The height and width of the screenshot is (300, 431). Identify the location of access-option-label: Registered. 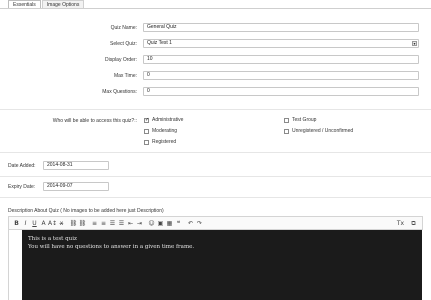
(164, 142).